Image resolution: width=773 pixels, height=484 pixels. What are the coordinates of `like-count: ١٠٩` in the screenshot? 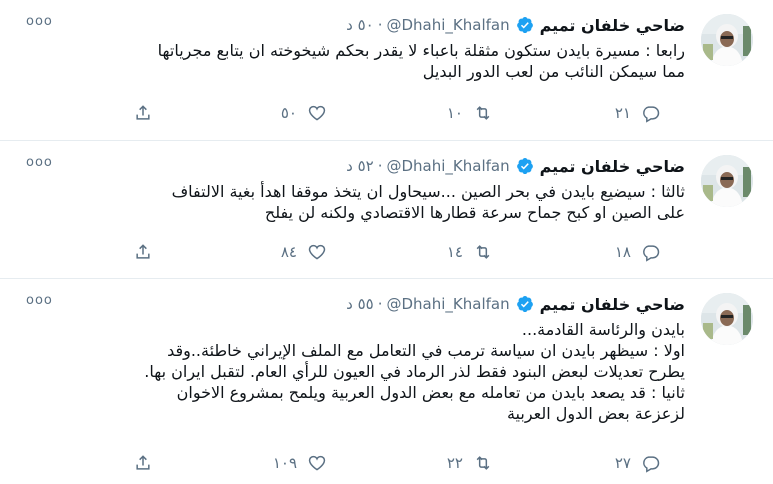 It's located at (284, 463).